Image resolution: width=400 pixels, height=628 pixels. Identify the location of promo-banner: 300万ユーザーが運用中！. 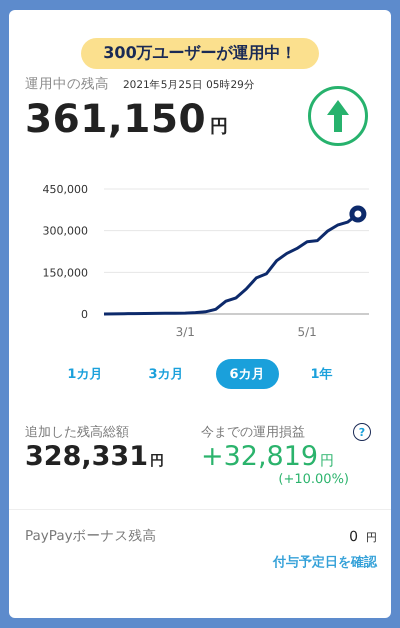
(200, 53).